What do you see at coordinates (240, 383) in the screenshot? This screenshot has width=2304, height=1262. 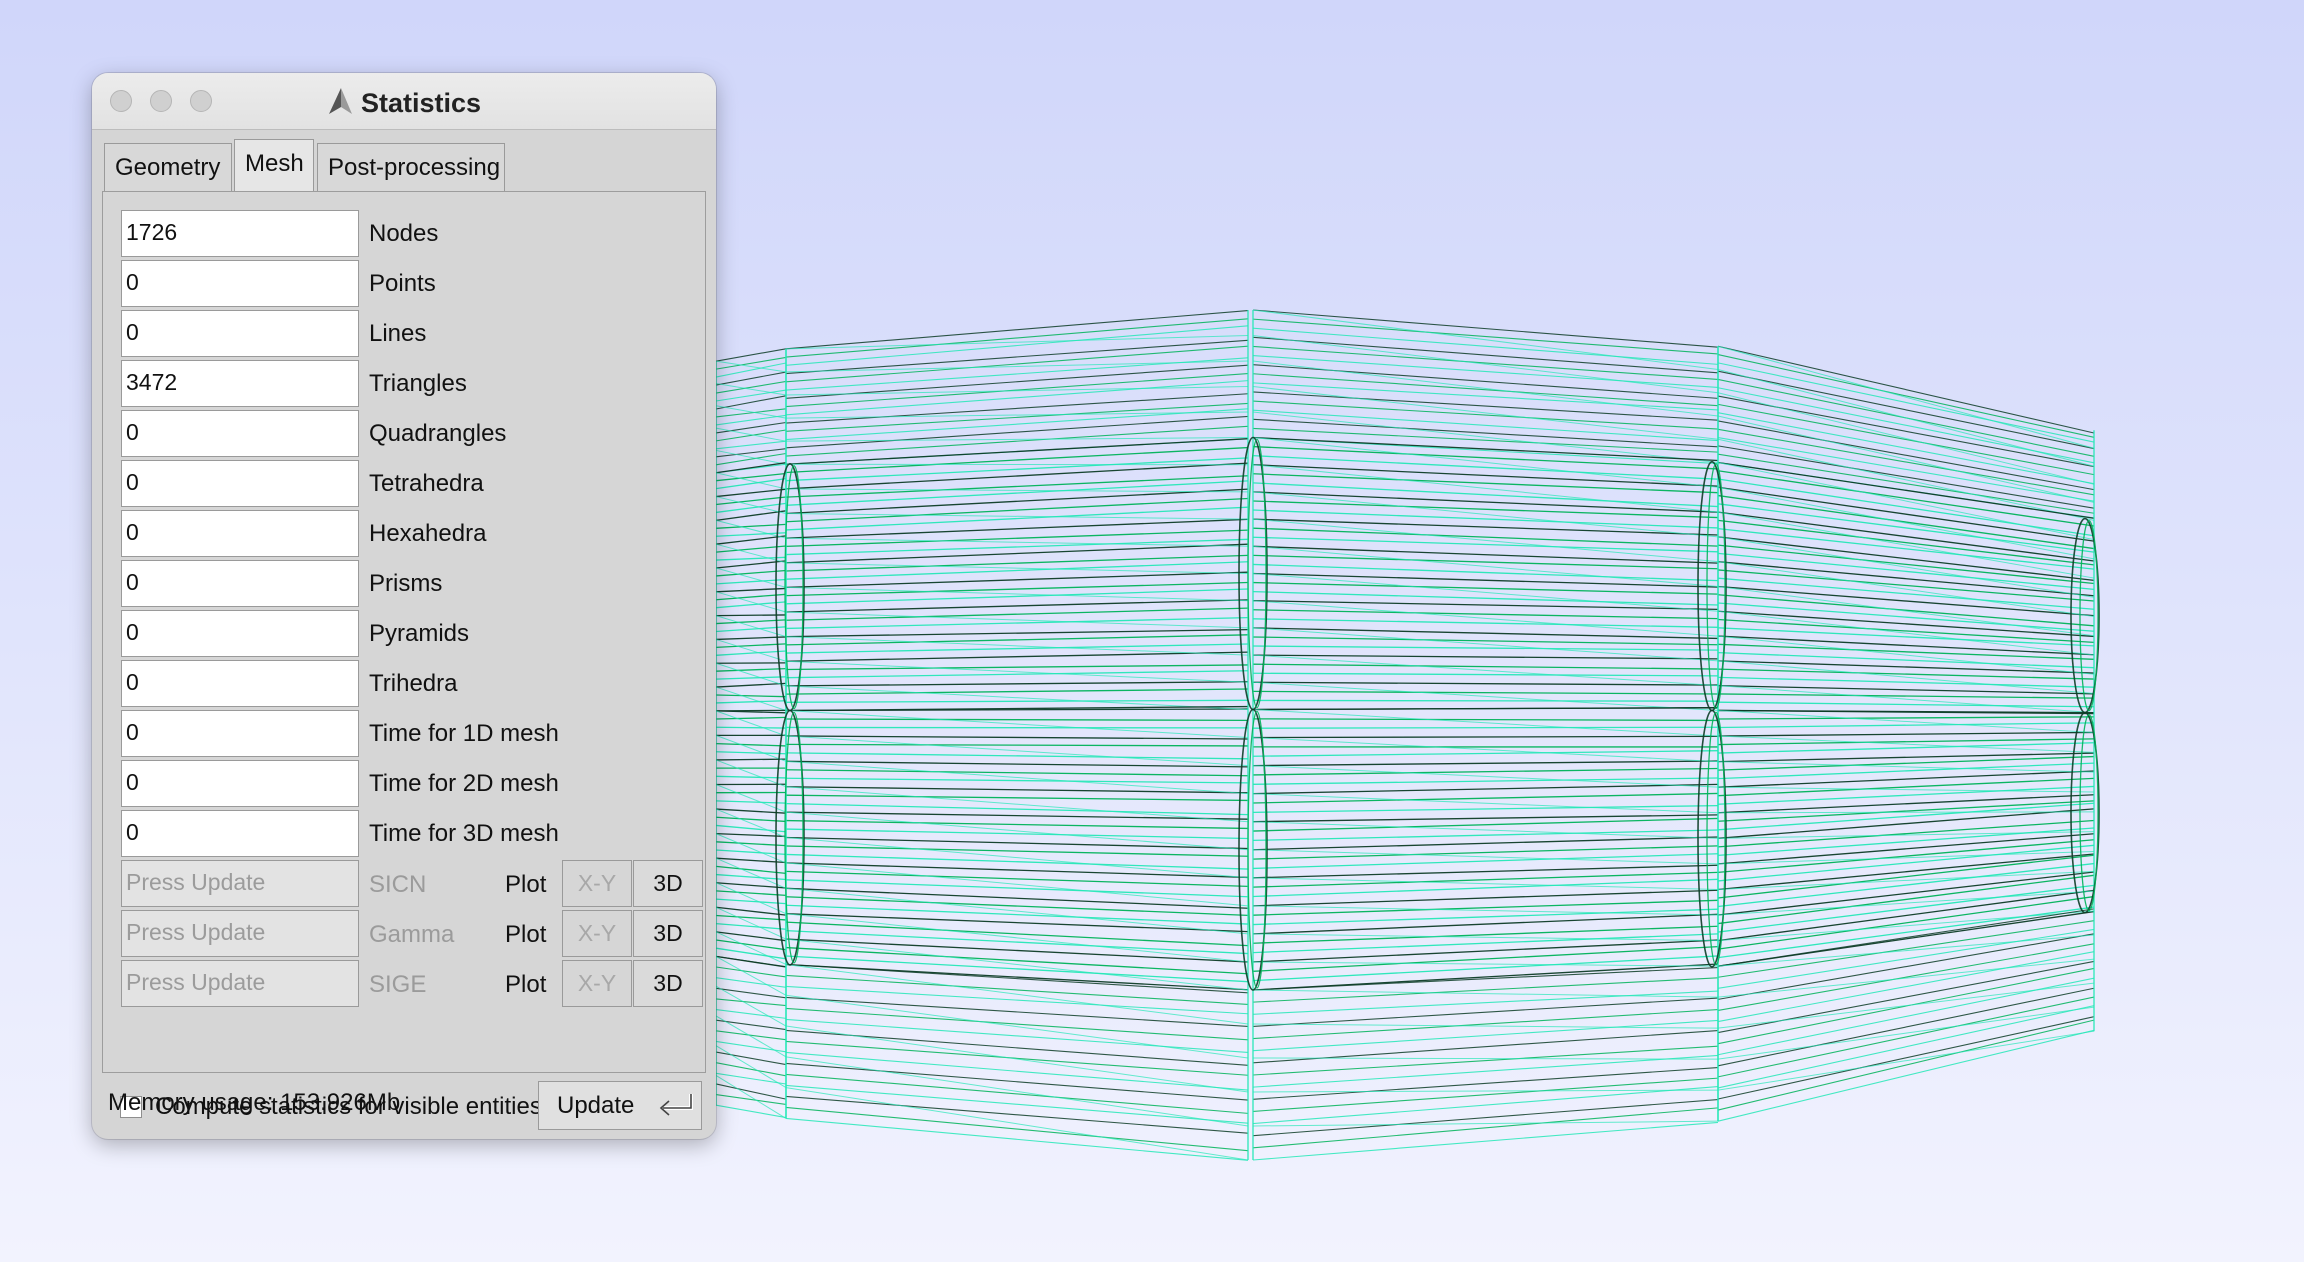 I see `stat-value-field: 3472` at bounding box center [240, 383].